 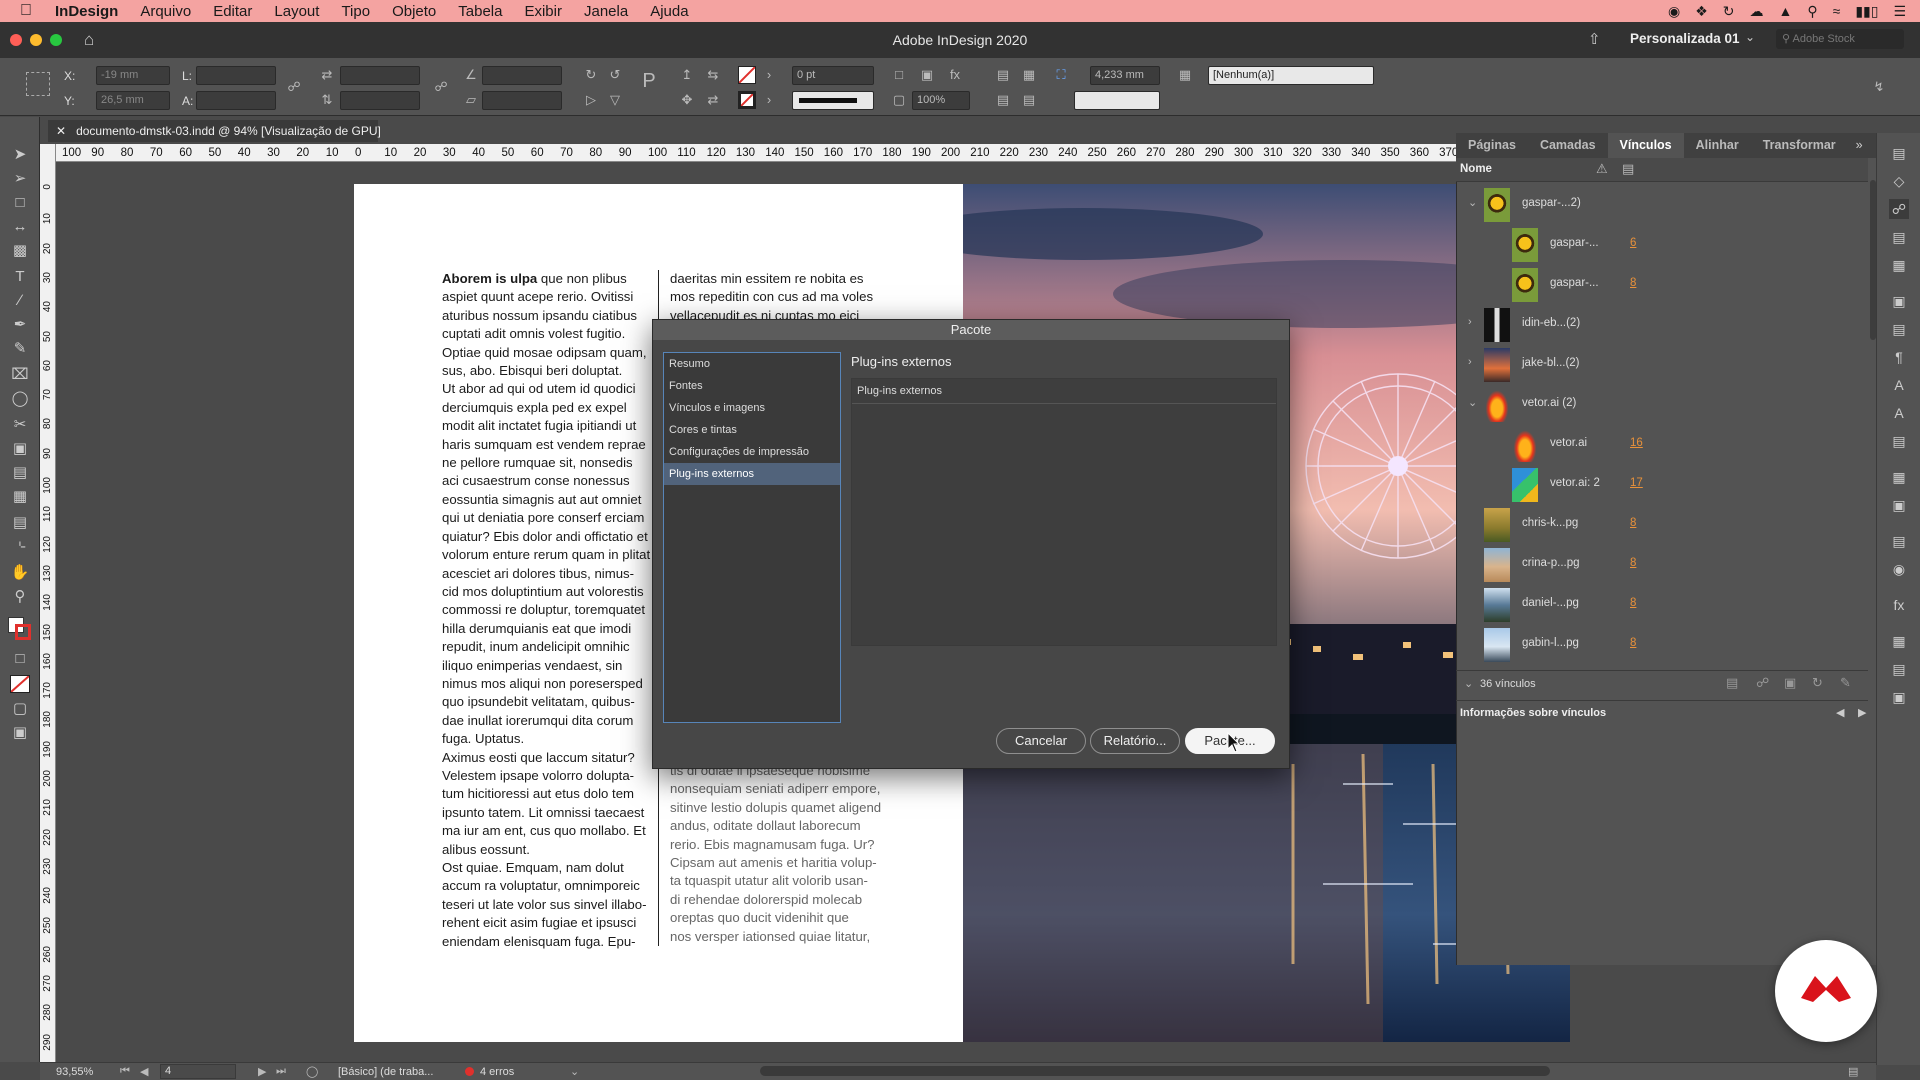 I want to click on align-icon: ▤, so click(x=1899, y=237).